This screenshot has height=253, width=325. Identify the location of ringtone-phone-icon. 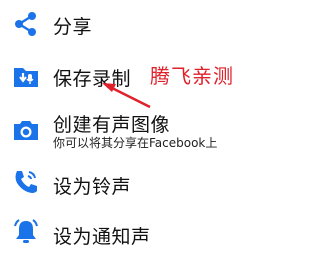
(26, 182).